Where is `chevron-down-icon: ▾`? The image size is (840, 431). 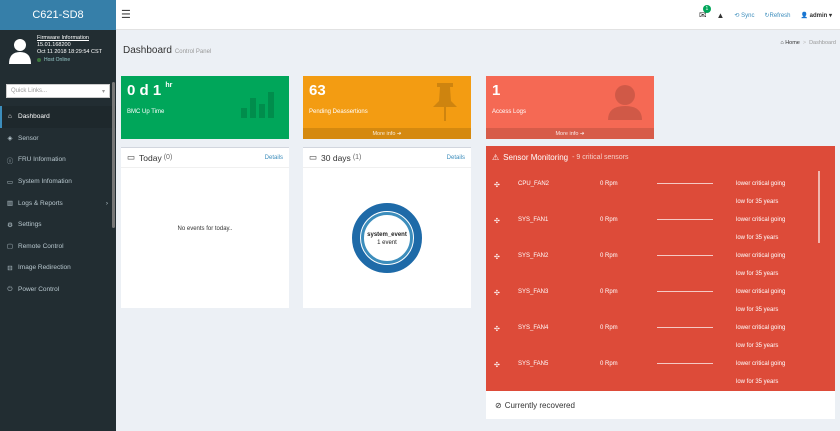
chevron-down-icon: ▾ is located at coordinates (103, 91).